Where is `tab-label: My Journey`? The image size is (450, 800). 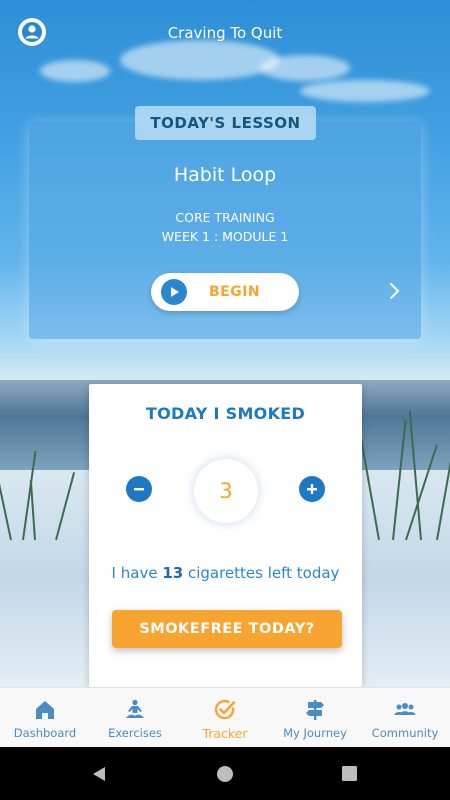 tab-label: My Journey is located at coordinates (315, 733).